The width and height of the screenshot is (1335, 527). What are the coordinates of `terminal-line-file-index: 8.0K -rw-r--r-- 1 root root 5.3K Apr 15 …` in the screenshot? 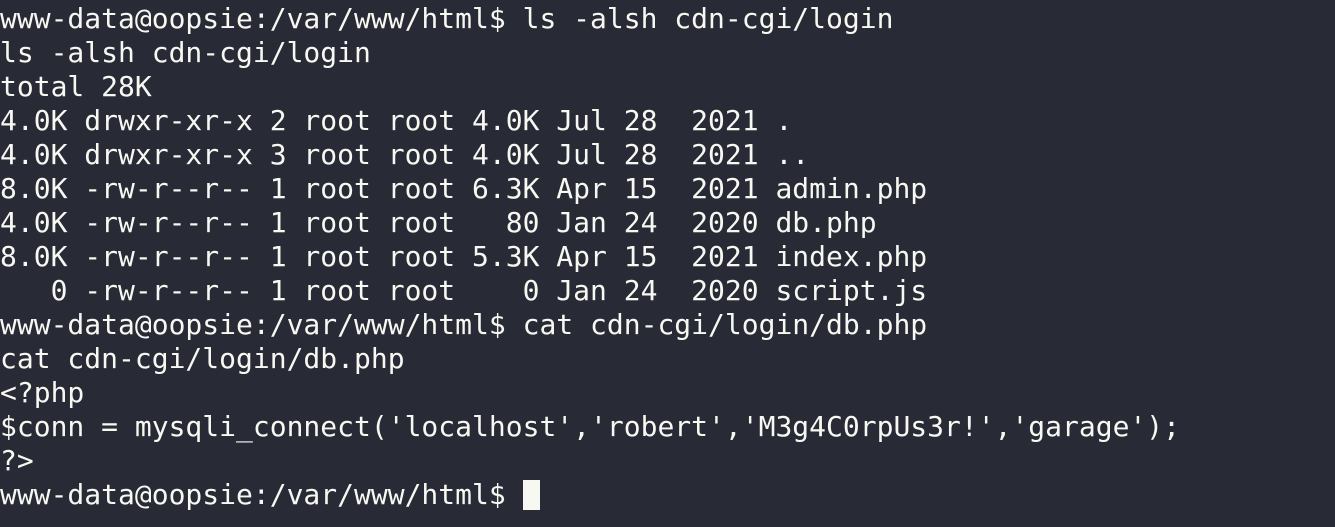 It's located at (464, 256).